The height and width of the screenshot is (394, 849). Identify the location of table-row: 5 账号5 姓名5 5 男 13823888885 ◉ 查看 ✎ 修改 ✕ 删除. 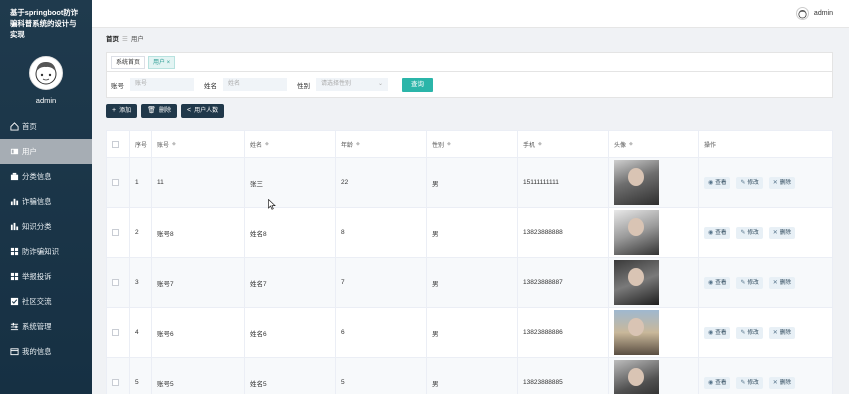
(469, 376).